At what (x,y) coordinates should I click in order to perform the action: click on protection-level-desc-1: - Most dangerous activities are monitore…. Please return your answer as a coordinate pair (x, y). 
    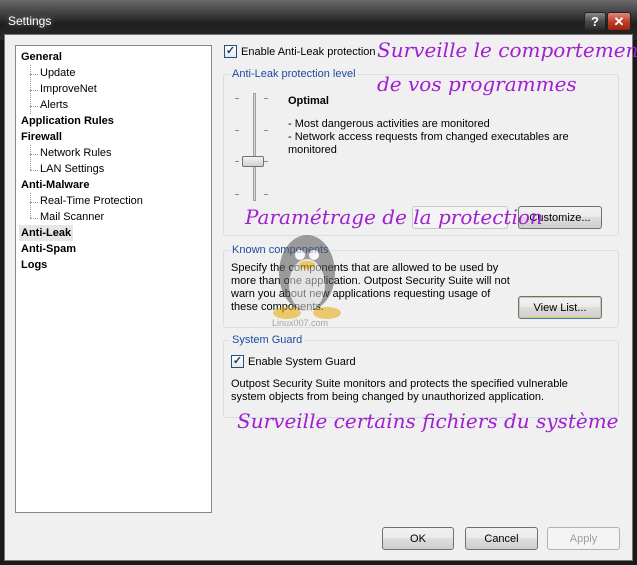
    Looking at the image, I should click on (389, 124).